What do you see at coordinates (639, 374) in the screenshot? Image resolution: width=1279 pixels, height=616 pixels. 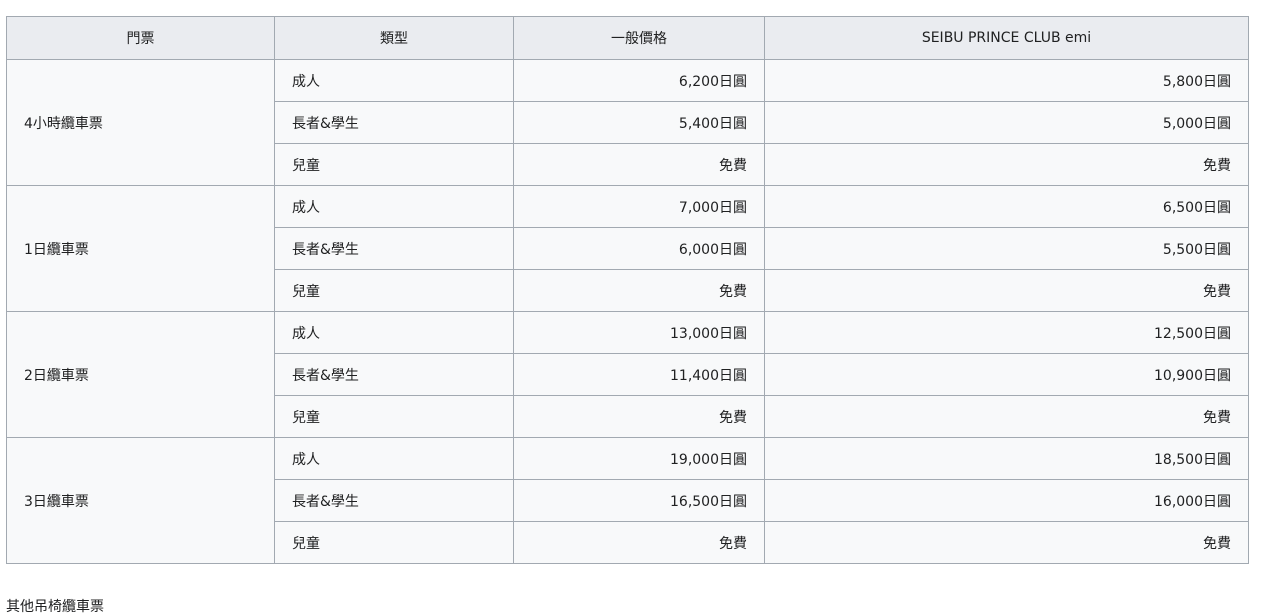 I see `general-price: 11,400日圓` at bounding box center [639, 374].